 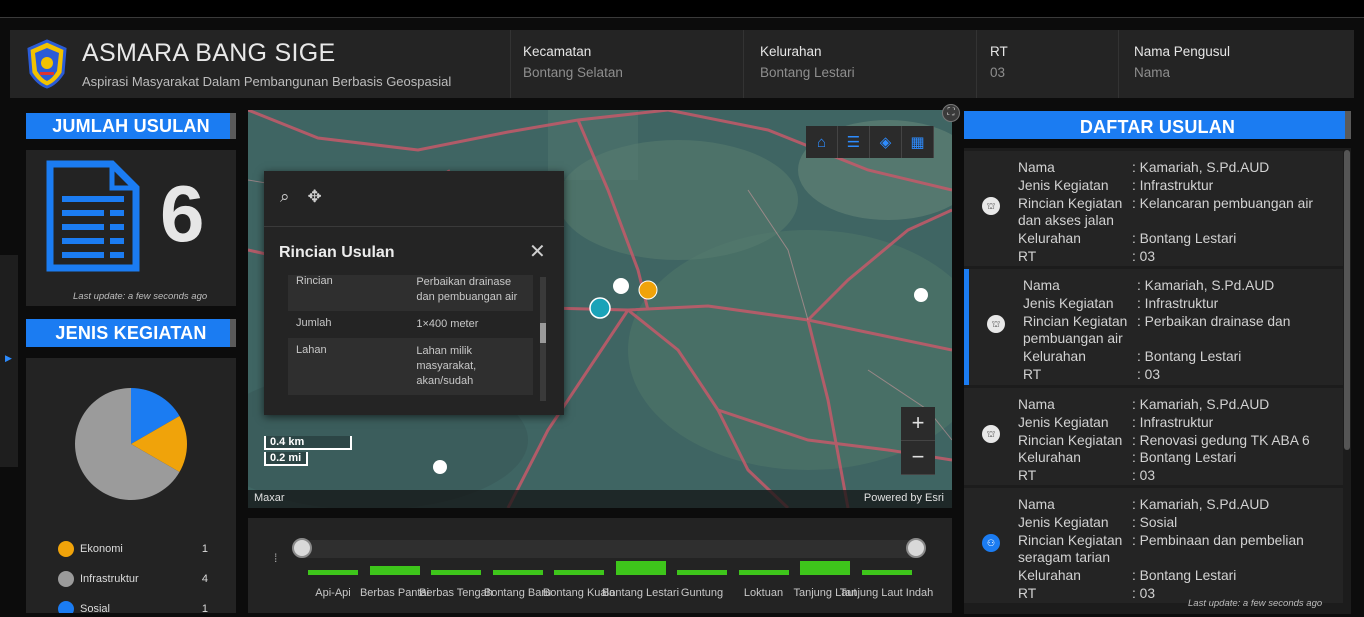 I want to click on list-last-update: Last update: a few seconds ago, so click(x=1255, y=603).